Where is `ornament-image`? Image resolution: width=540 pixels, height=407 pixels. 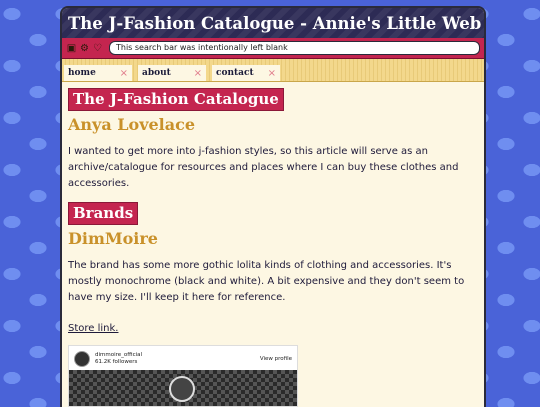
ornament-image is located at coordinates (182, 389).